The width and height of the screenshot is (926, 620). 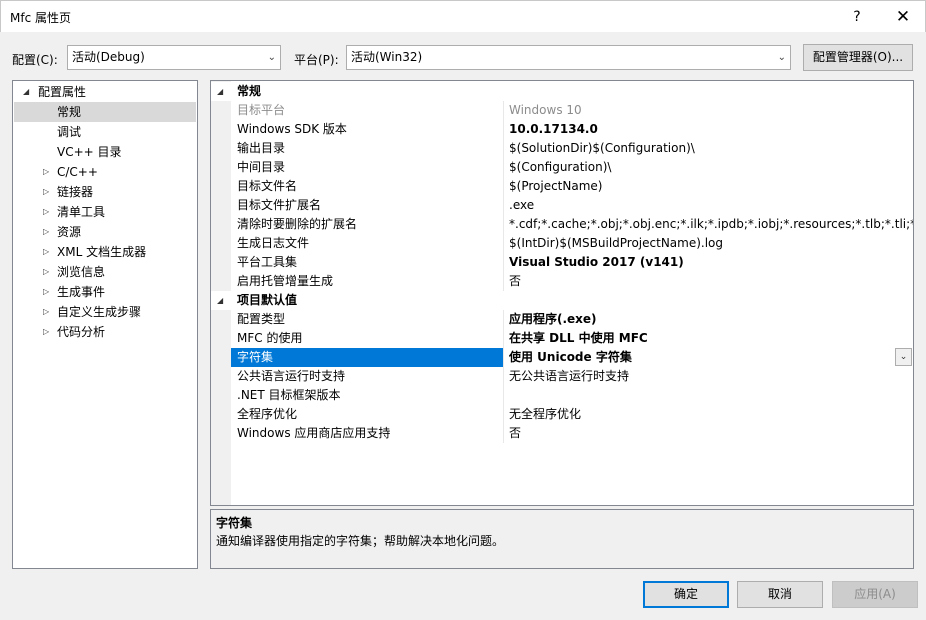 What do you see at coordinates (105, 332) in the screenshot?
I see `tree-item: ▷ 代码分析` at bounding box center [105, 332].